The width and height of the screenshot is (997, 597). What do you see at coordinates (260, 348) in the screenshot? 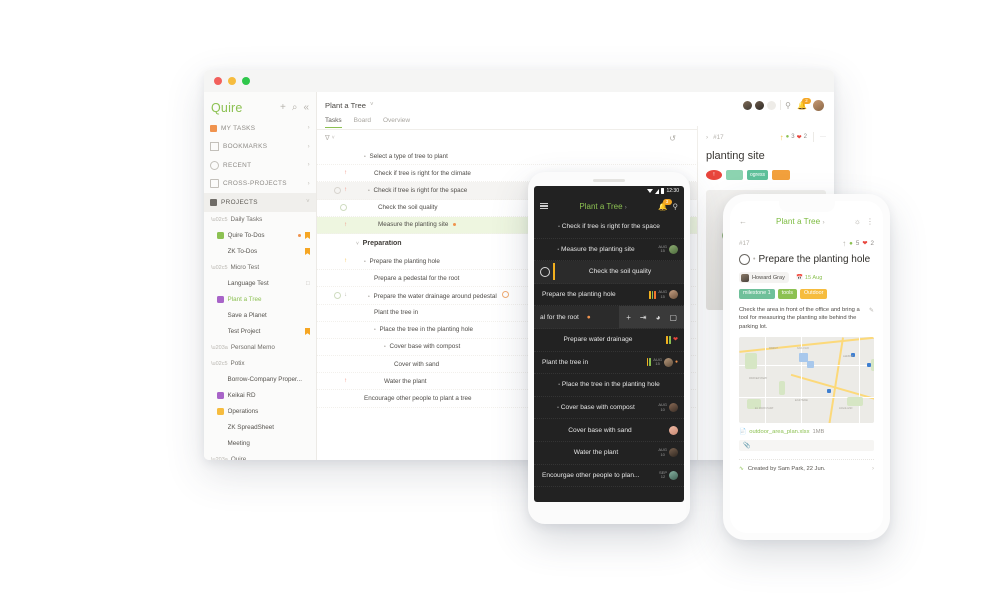
I see `sidebar-group-personal-memo: \u203a Personal Memo` at bounding box center [260, 348].